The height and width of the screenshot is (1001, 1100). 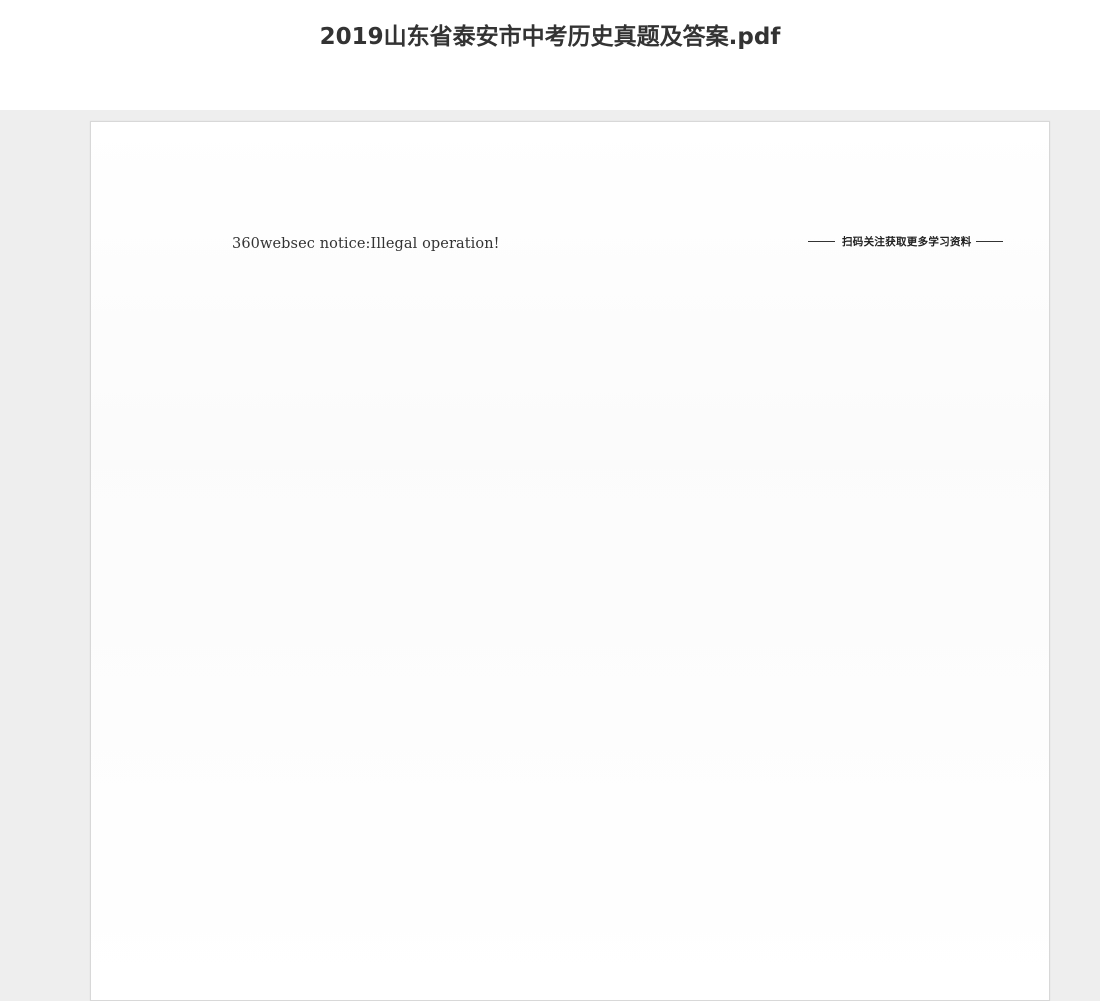 I want to click on banner-line-right, so click(x=989, y=241).